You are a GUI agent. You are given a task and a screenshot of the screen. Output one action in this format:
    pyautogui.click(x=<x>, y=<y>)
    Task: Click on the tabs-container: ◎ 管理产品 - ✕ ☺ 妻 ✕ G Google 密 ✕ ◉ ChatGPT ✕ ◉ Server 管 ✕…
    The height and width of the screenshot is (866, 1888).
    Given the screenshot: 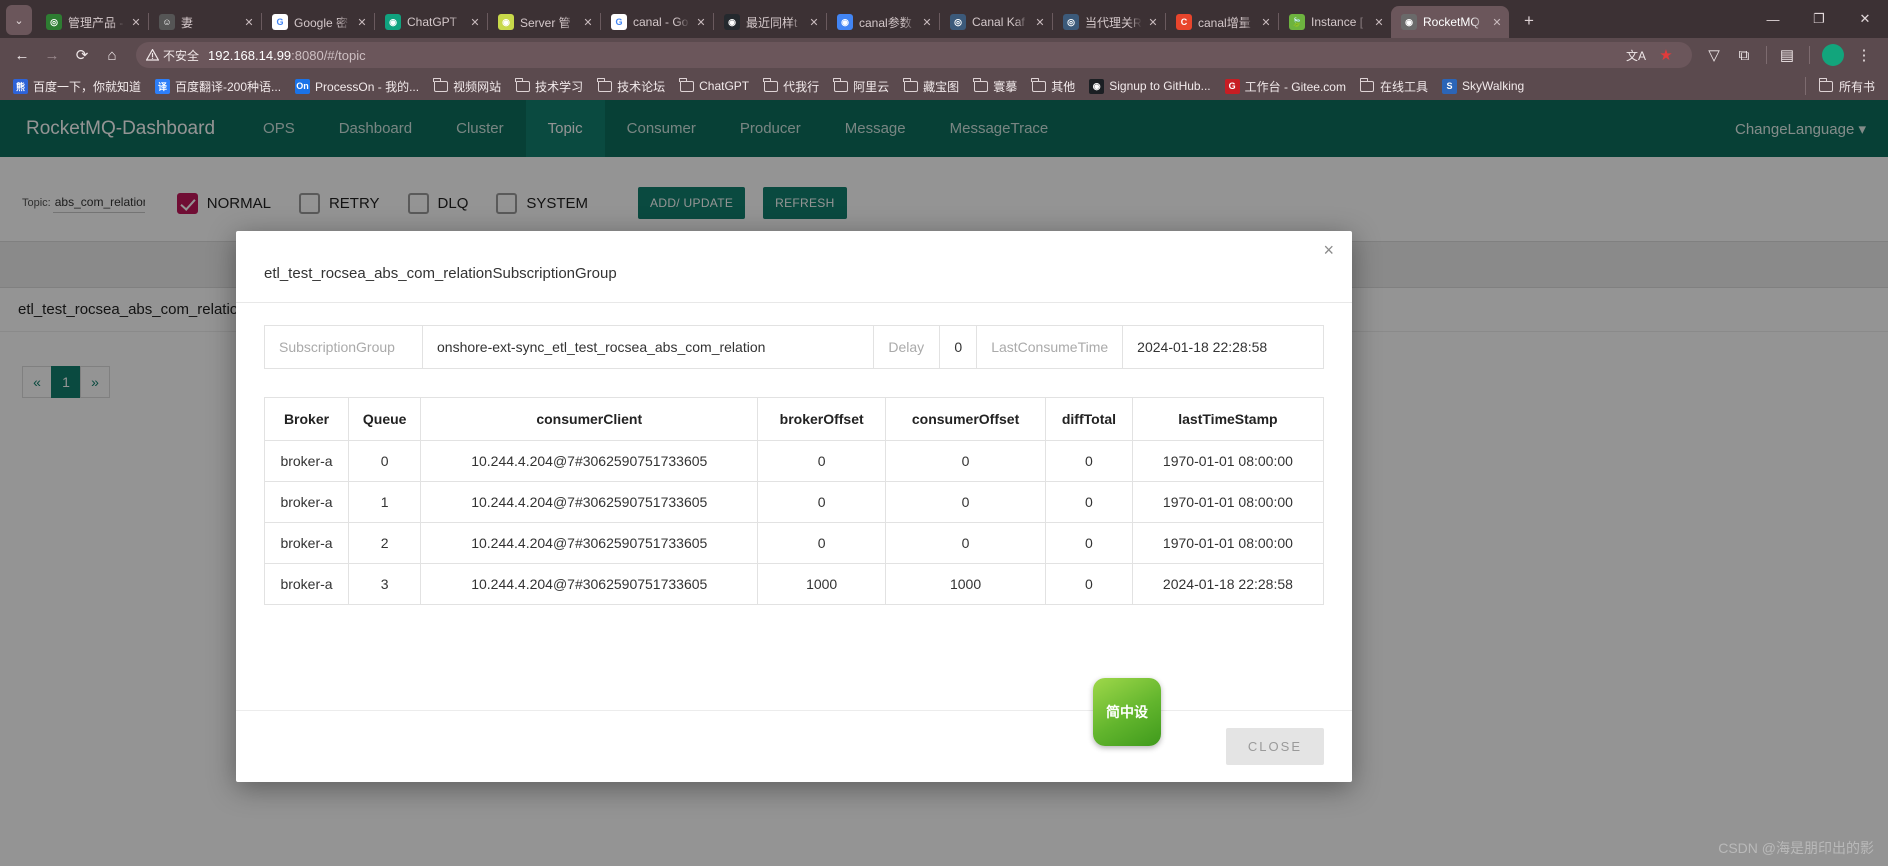 What is the action you would take?
    pyautogui.click(x=893, y=22)
    